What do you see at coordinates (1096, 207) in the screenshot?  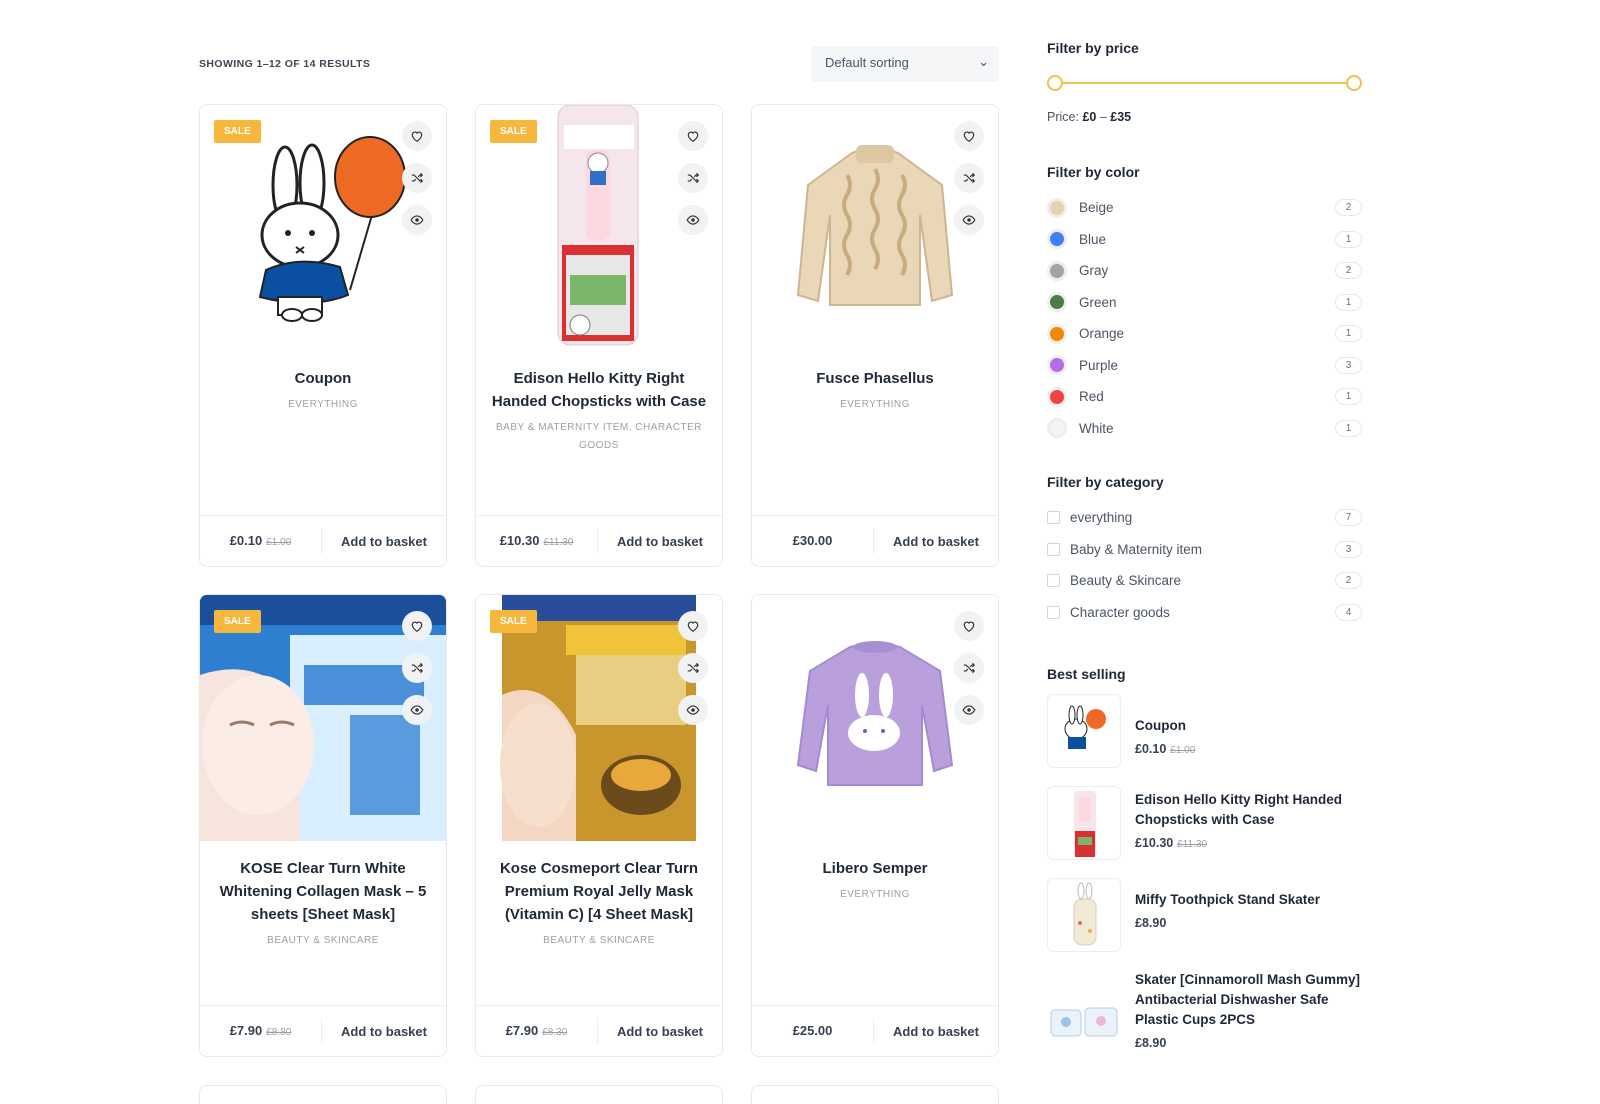 I see `color-filter-label: Beige` at bounding box center [1096, 207].